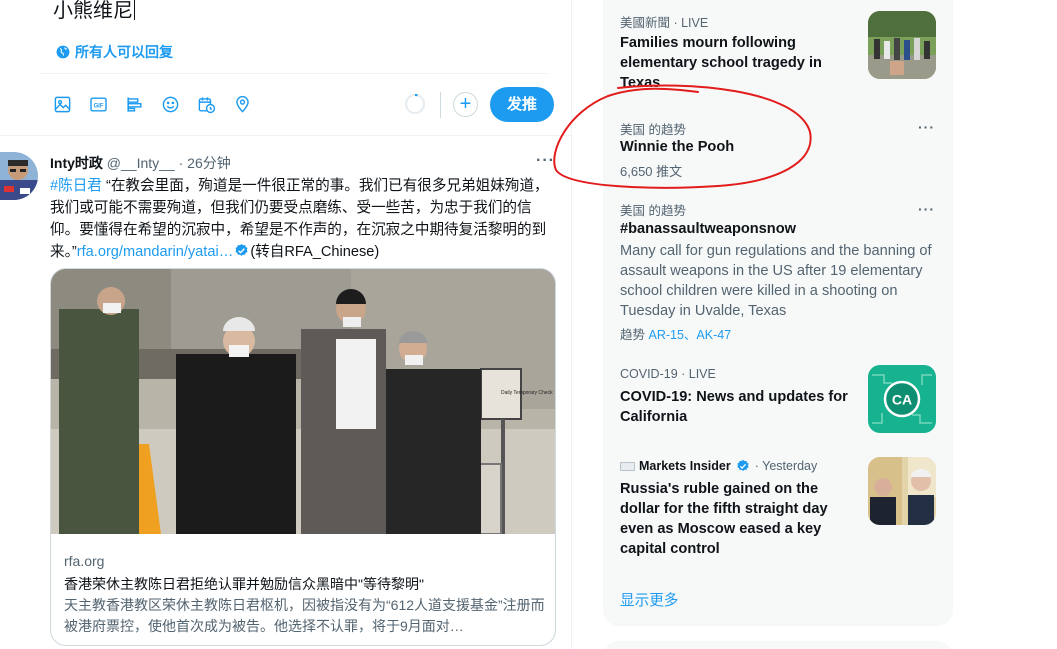 Image resolution: width=1057 pixels, height=649 pixels. Describe the element at coordinates (633, 335) in the screenshot. I see `related-prefix: 趋势` at that location.